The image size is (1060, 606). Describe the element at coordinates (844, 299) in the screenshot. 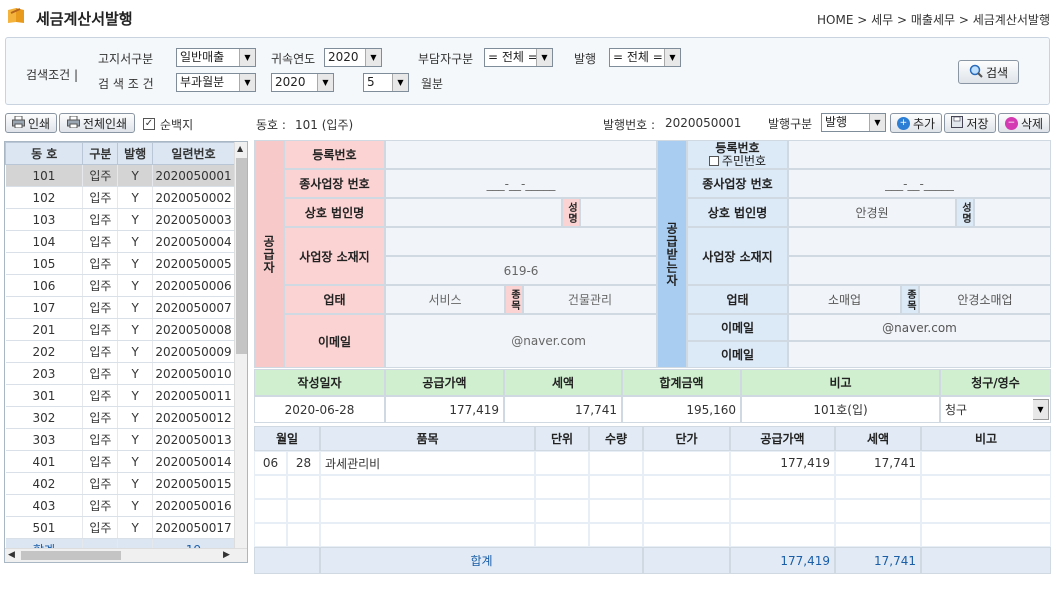

I see `buyer-business-field: 소매업` at that location.